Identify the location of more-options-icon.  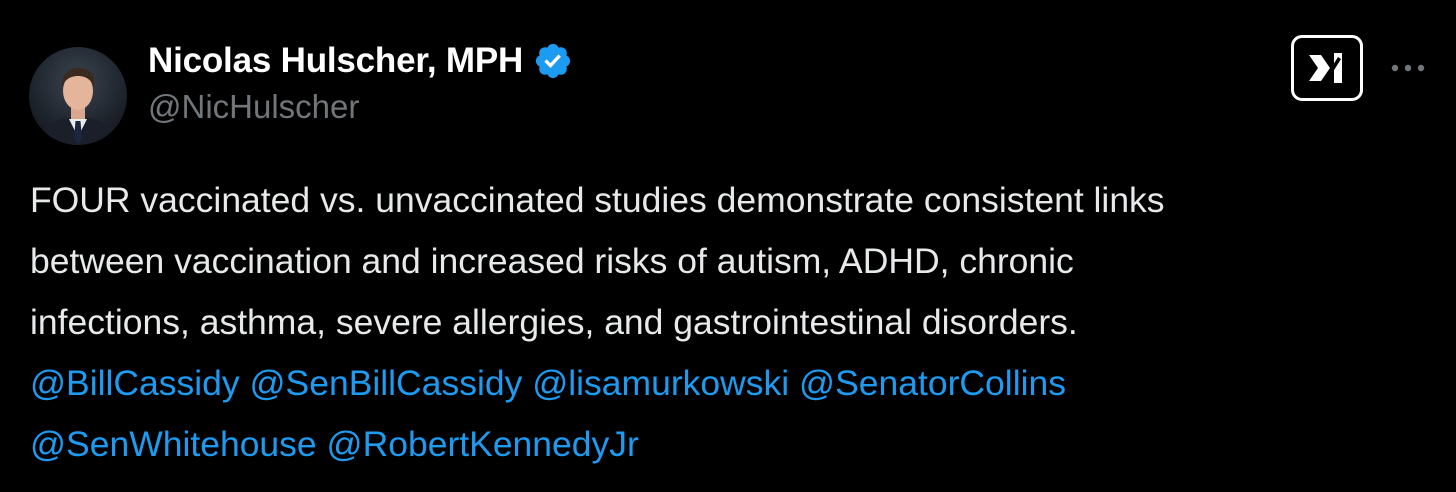
(1408, 68).